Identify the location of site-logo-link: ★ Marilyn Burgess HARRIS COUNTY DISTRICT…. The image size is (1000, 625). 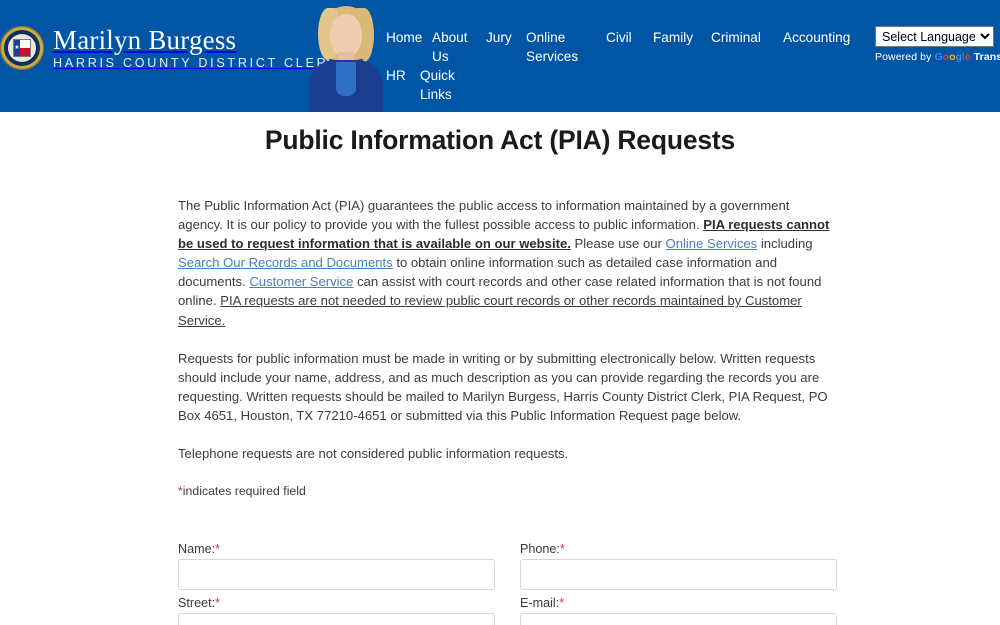
(169, 48).